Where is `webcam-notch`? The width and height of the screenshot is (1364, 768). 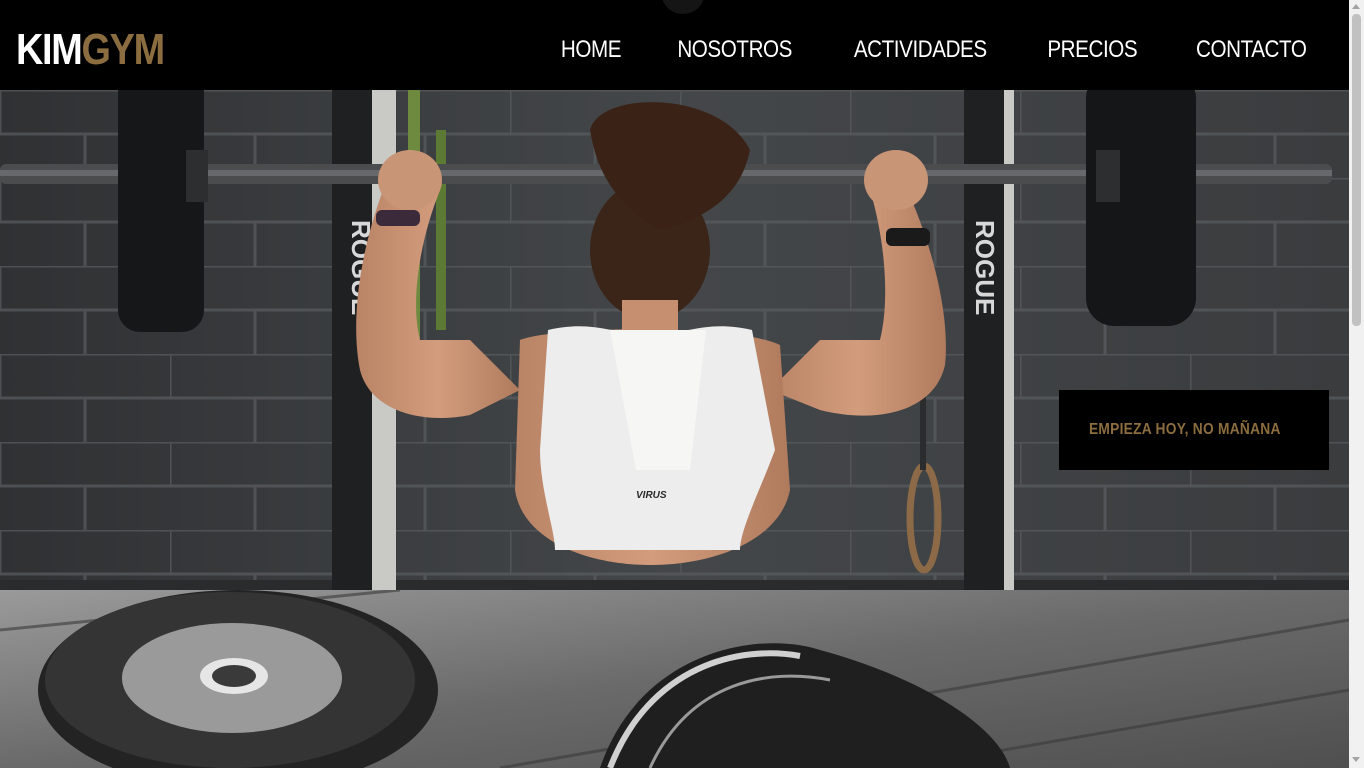 webcam-notch is located at coordinates (683, 7).